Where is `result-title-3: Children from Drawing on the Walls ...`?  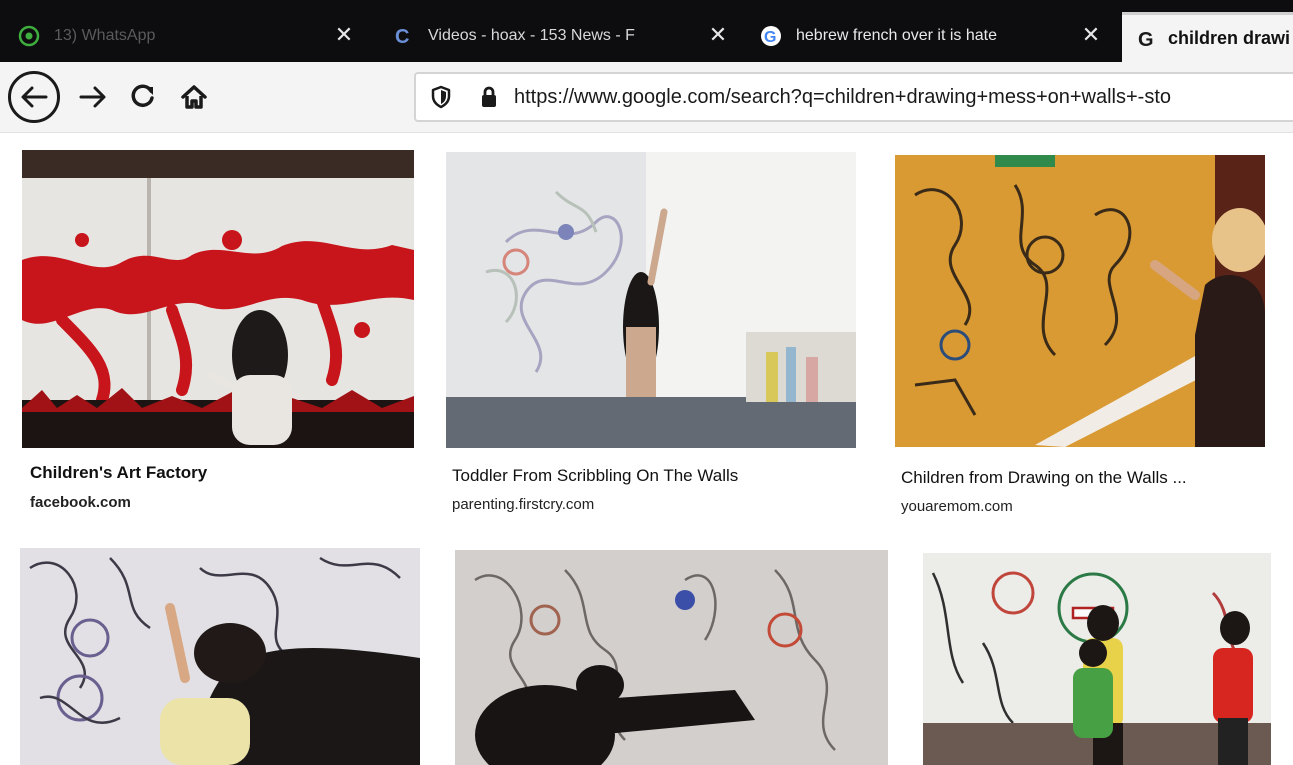 result-title-3: Children from Drawing on the Walls ... is located at coordinates (1044, 478).